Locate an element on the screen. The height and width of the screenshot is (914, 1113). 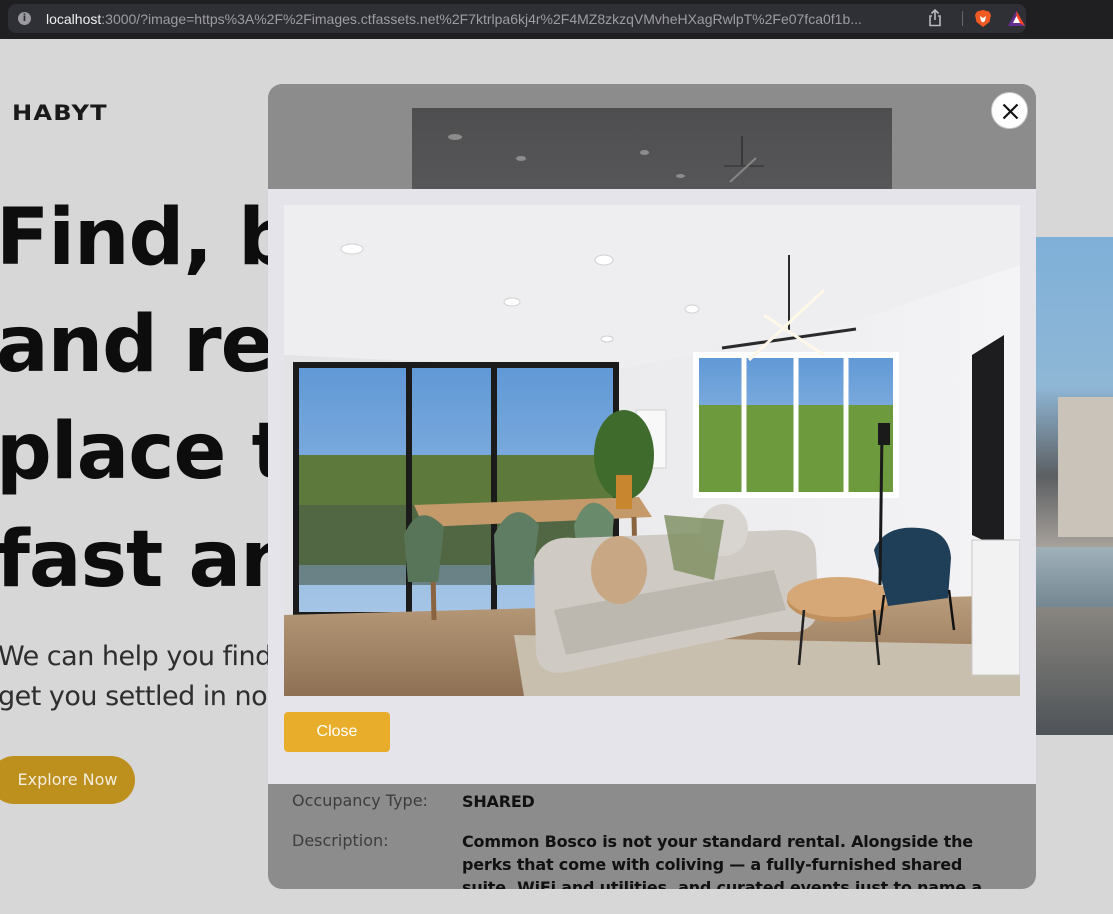
close-lightbox-button: Close is located at coordinates (337, 732).